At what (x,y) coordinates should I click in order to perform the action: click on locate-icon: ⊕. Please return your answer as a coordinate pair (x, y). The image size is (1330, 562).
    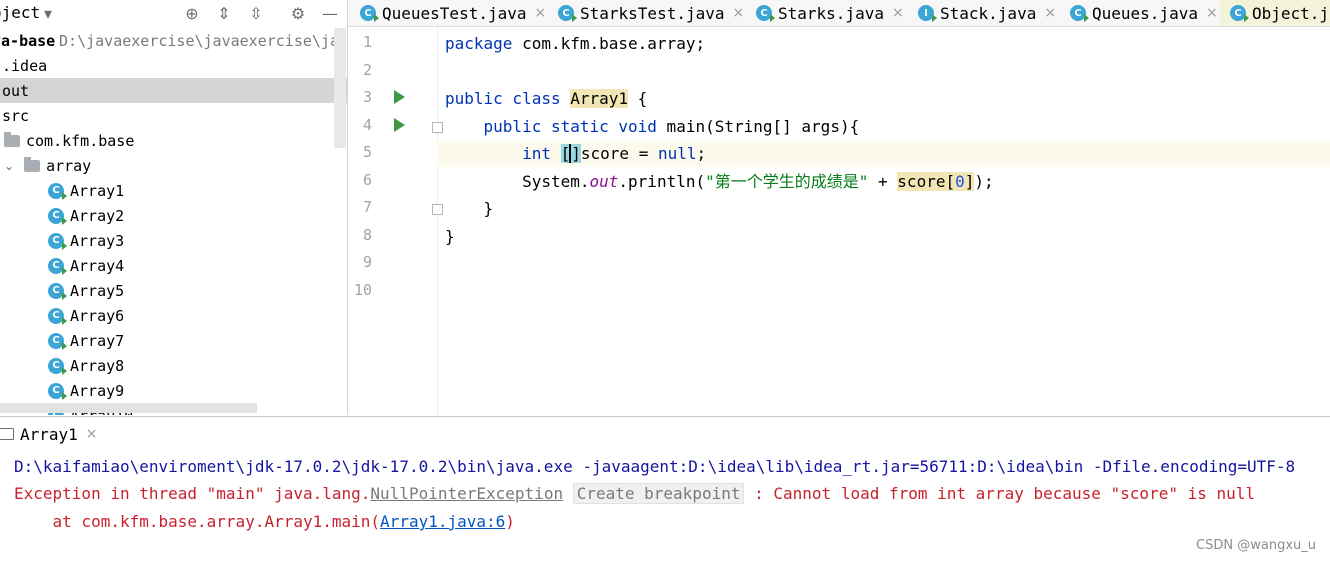
    Looking at the image, I should click on (192, 13).